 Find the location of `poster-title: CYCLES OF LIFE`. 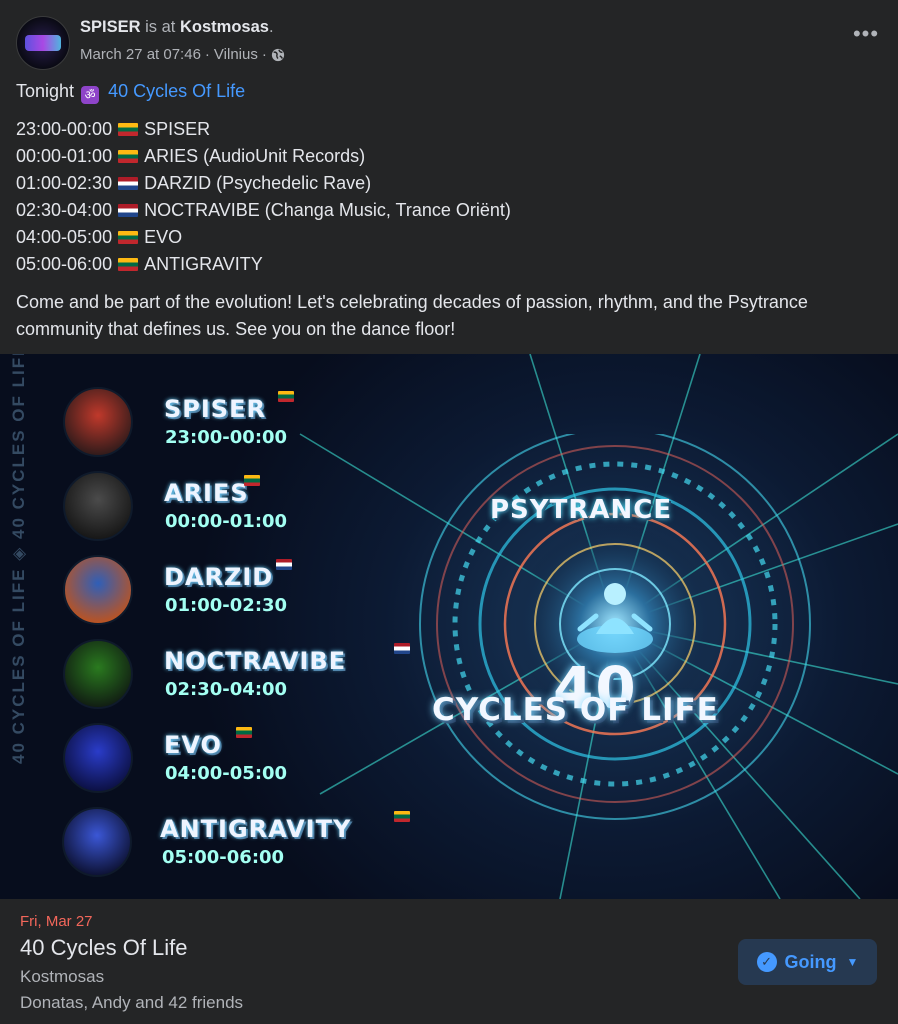

poster-title: CYCLES OF LIFE is located at coordinates (575, 710).